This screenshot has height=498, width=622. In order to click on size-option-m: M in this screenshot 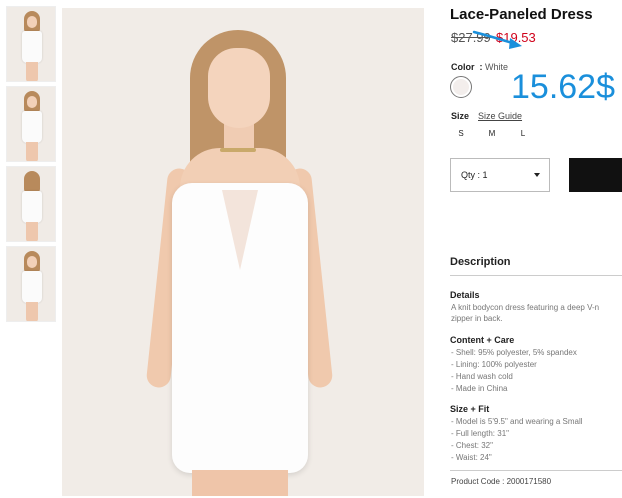, I will do `click(492, 133)`.